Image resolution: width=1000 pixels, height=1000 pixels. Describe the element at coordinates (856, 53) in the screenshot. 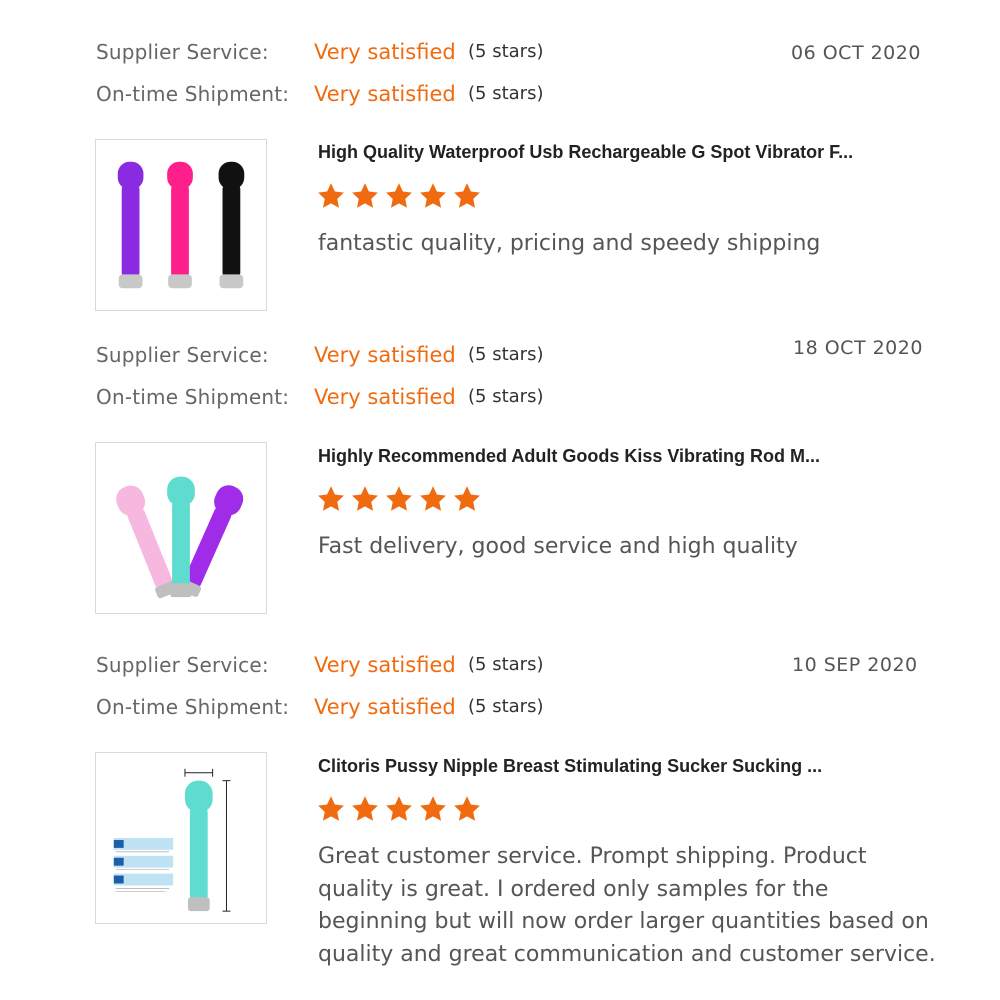

I see `review-date: 06 OCT 2020` at that location.